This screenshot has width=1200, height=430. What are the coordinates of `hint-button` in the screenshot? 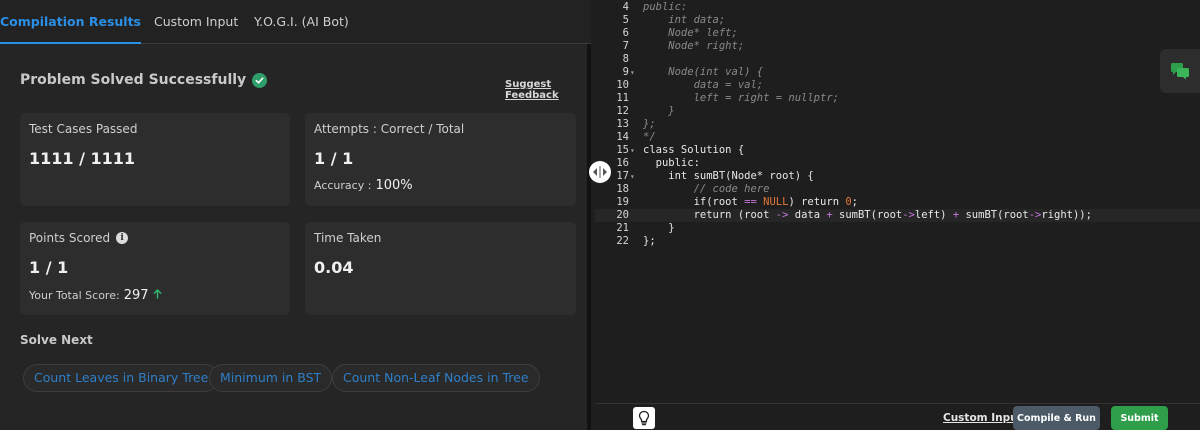 It's located at (644, 418).